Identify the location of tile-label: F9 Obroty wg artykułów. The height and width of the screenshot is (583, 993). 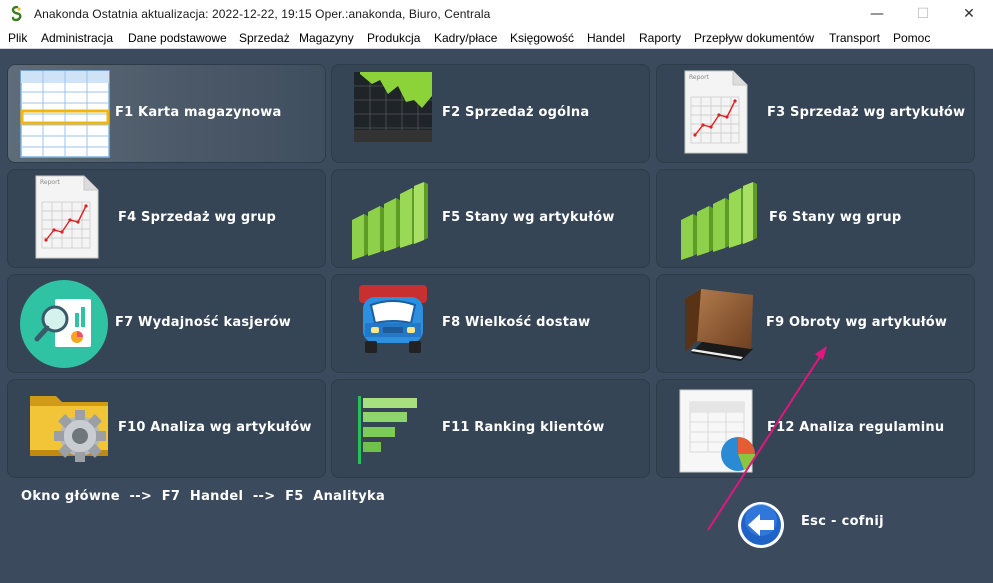
(857, 322).